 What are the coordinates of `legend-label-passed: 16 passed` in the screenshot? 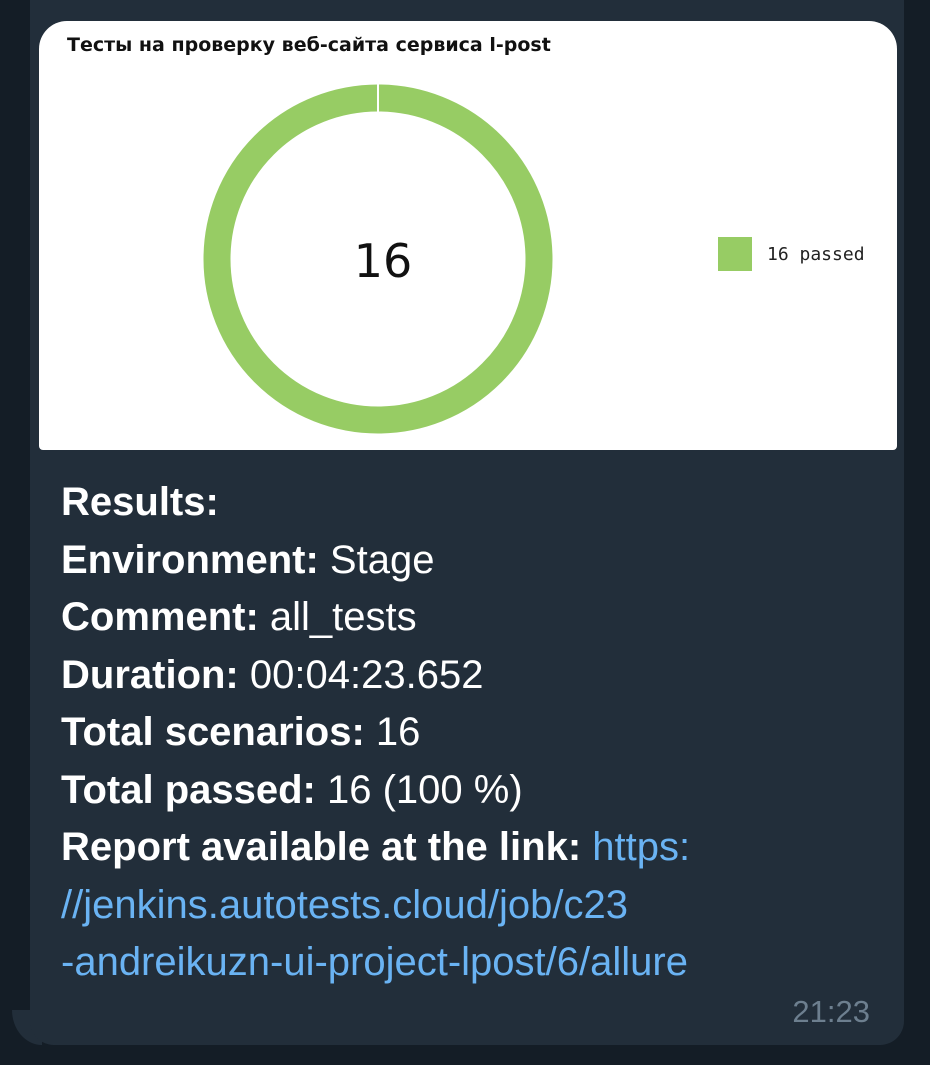 It's located at (816, 254).